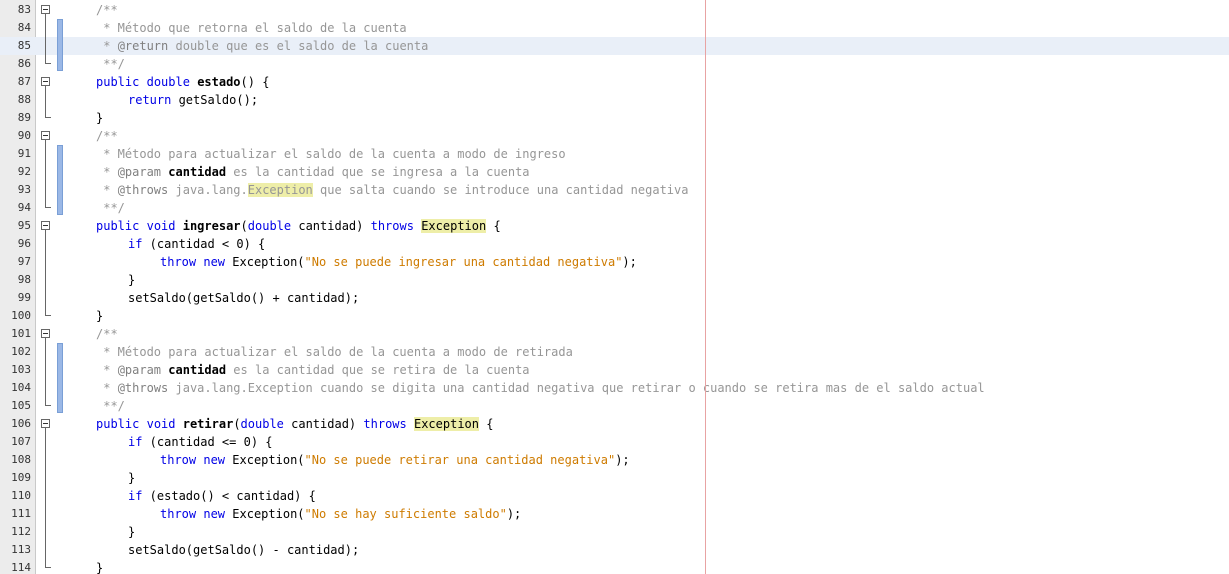 The image size is (1229, 574). I want to click on code-line: 99 setSaldo(getSaldo() + cantidad);, so click(614, 298).